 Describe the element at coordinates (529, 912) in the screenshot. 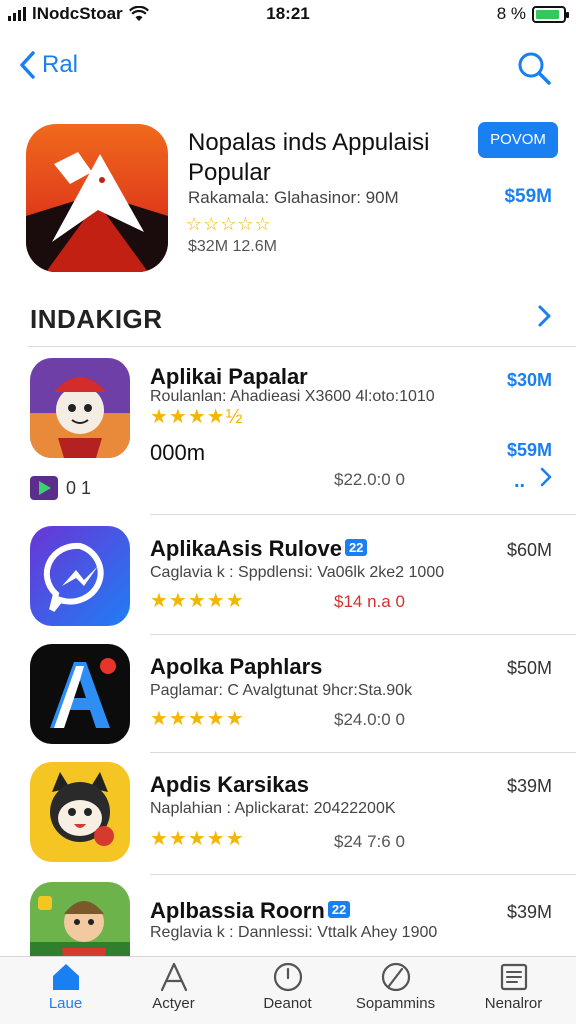

I see `app-price-5: $39M` at that location.